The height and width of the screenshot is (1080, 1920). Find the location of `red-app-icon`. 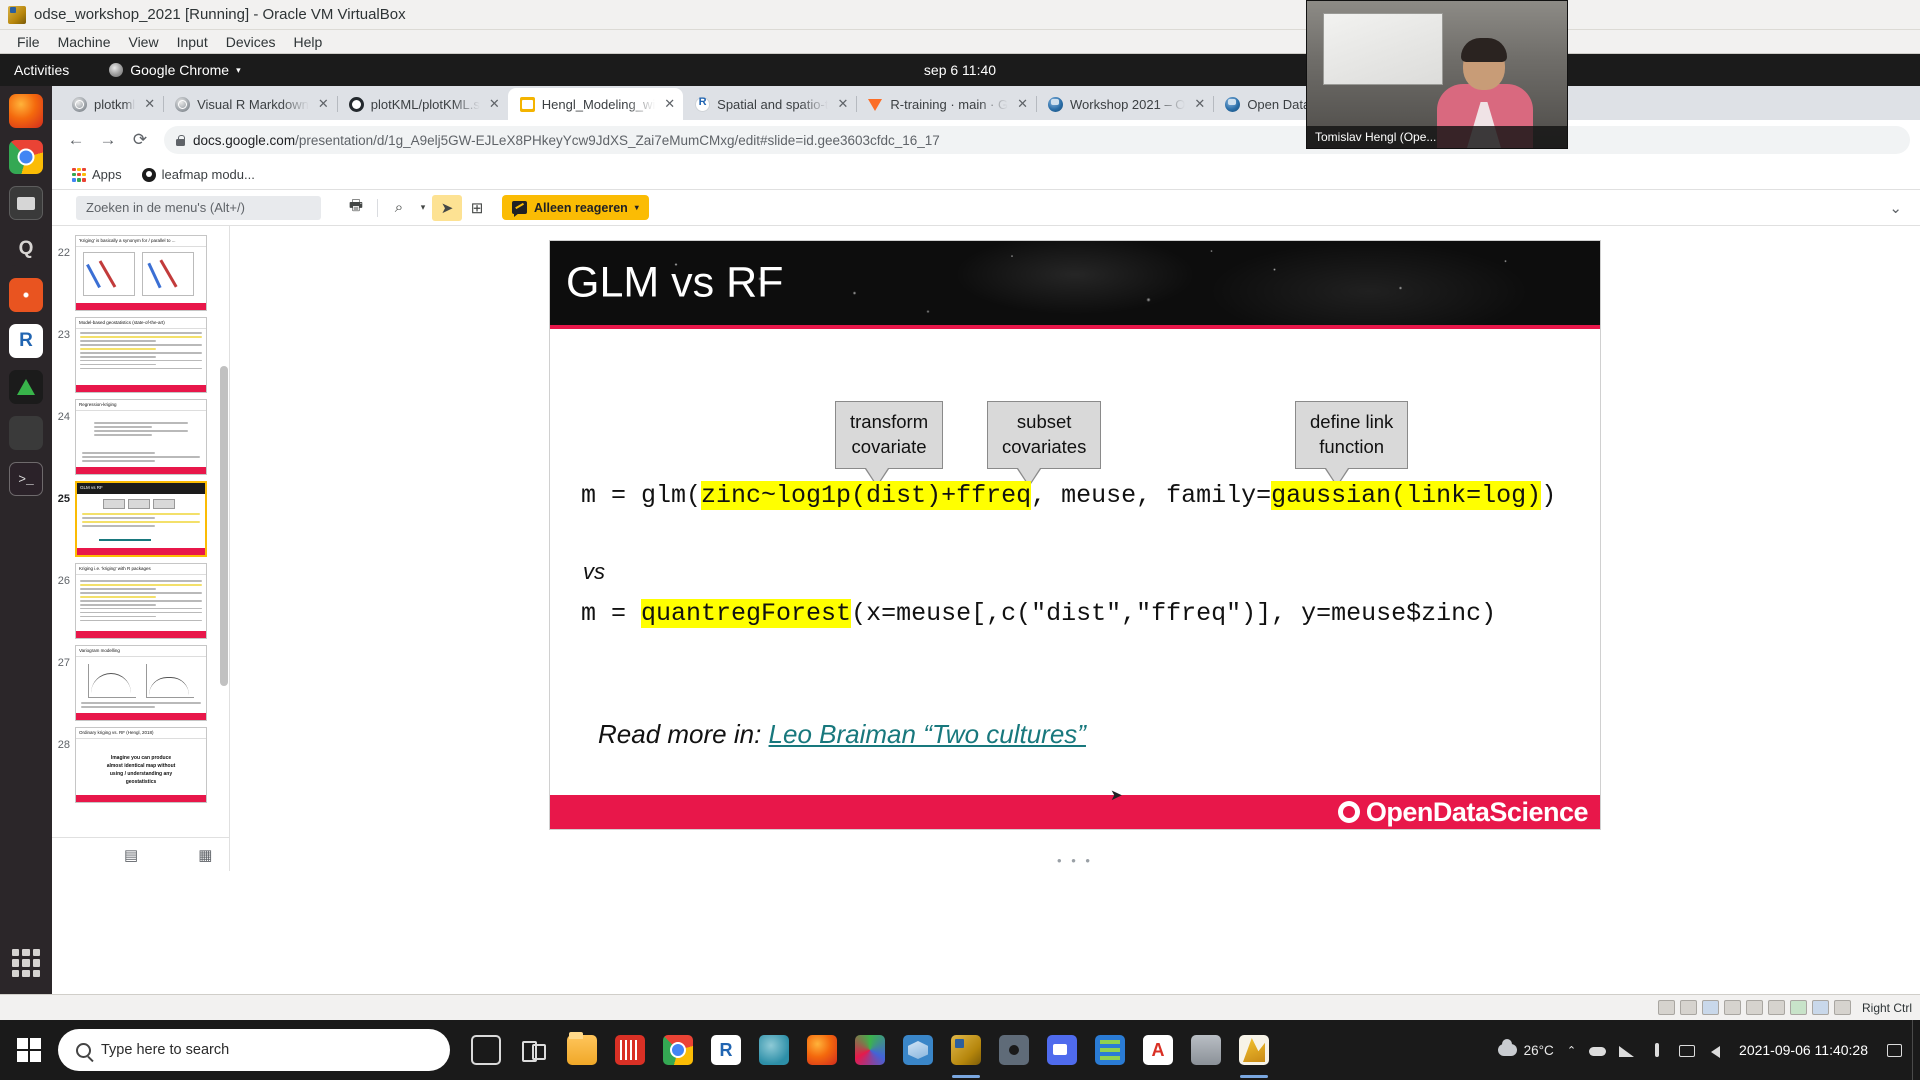

red-app-icon is located at coordinates (630, 1050).